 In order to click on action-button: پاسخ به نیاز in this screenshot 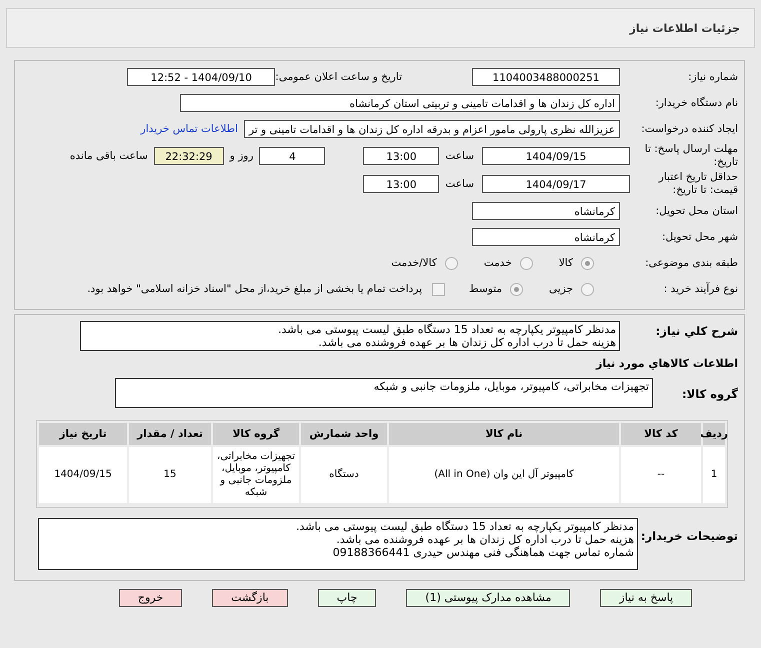, I will do `click(646, 598)`.